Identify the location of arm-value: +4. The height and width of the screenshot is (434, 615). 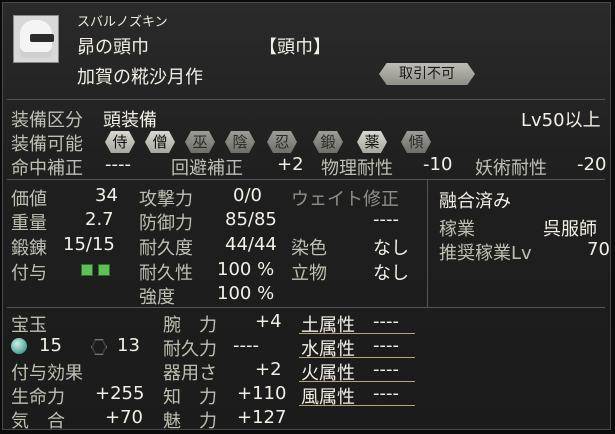
(268, 321).